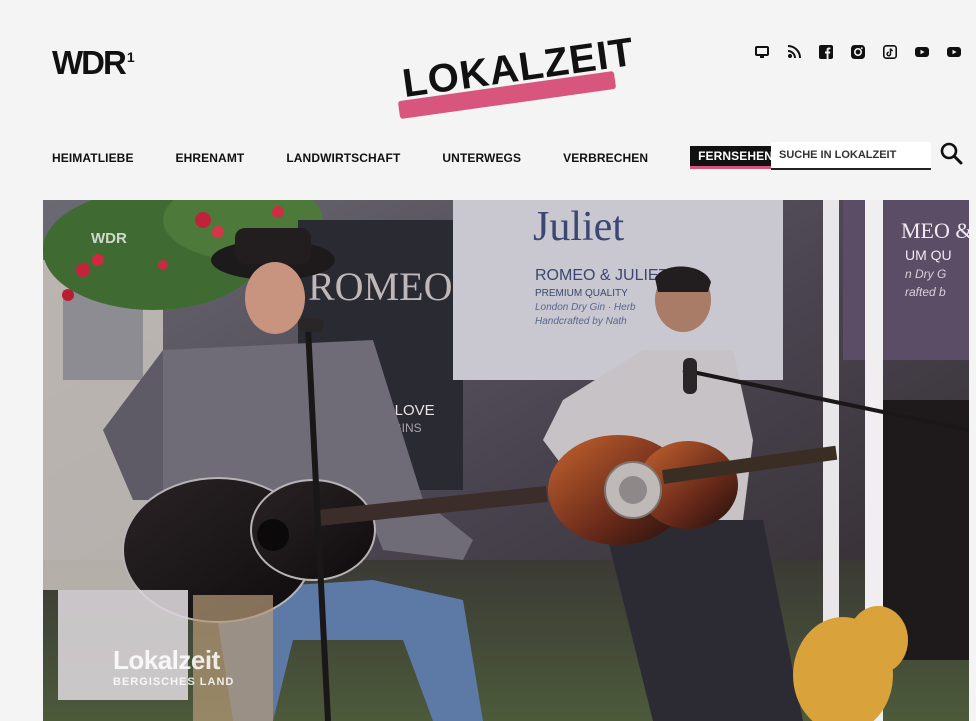  I want to click on lokalzeit-logo: LOKALZEIT, so click(517, 76).